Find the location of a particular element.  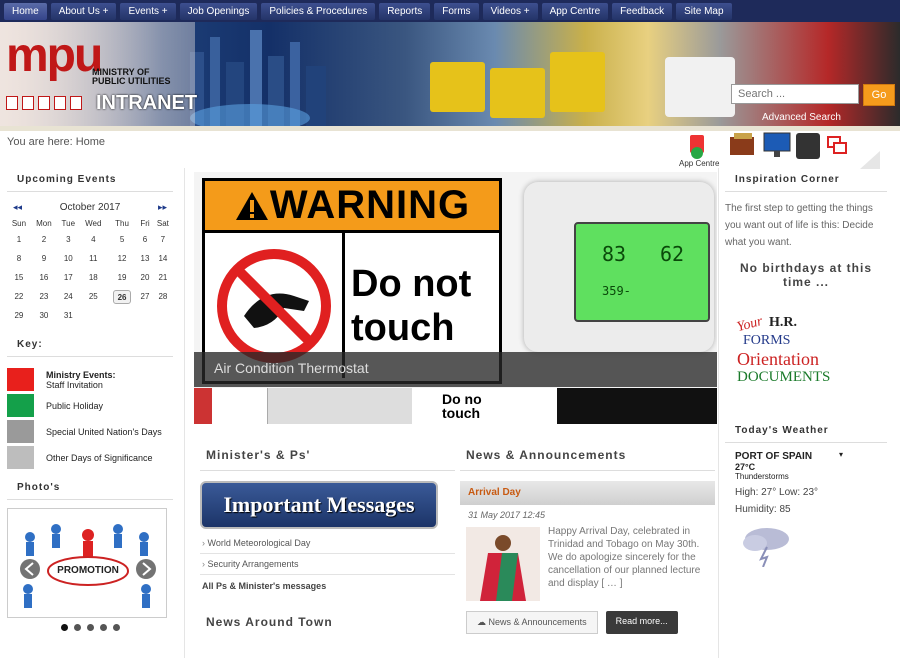

app-centre-label: App Centre is located at coordinates (699, 163).